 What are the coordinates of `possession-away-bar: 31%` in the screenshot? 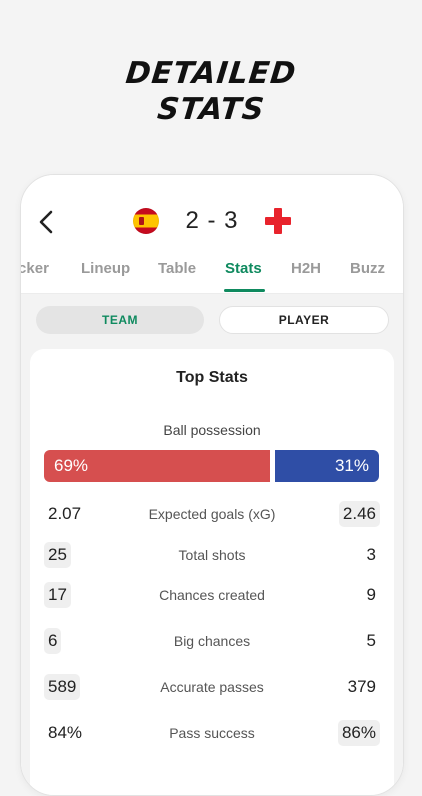 It's located at (327, 466).